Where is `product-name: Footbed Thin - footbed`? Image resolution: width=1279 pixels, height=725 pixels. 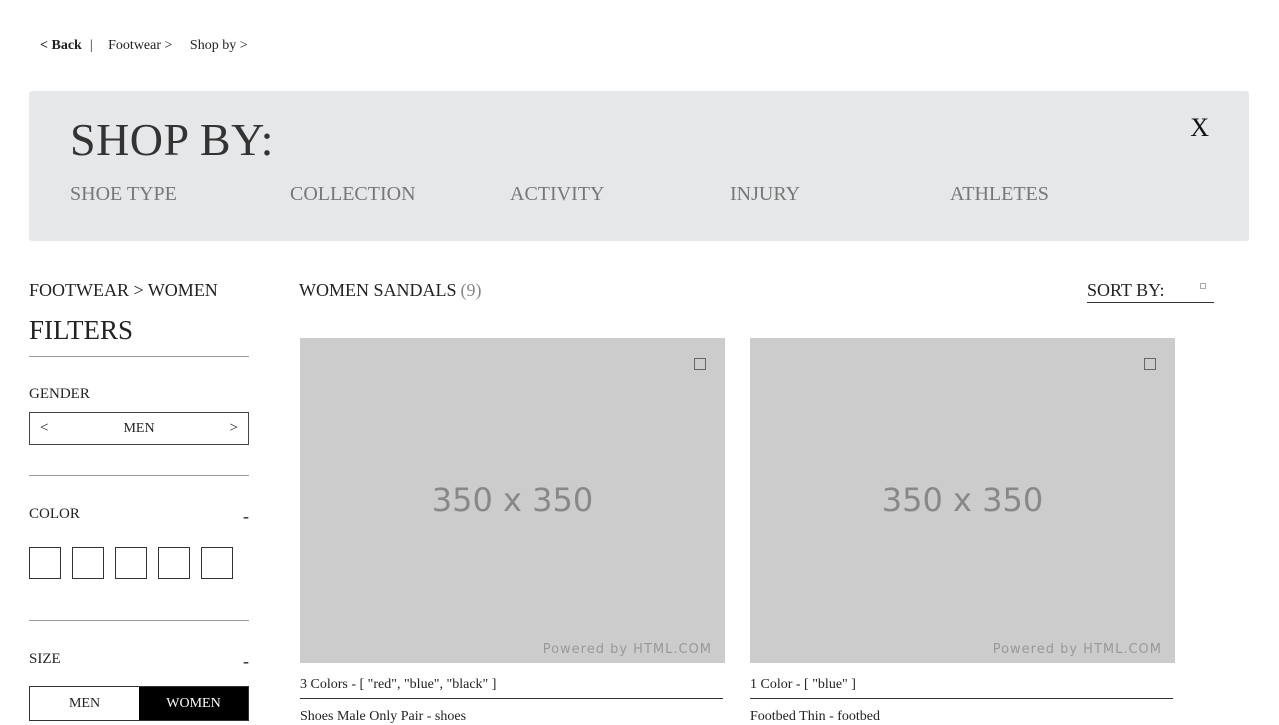 product-name: Footbed Thin - footbed is located at coordinates (962, 717).